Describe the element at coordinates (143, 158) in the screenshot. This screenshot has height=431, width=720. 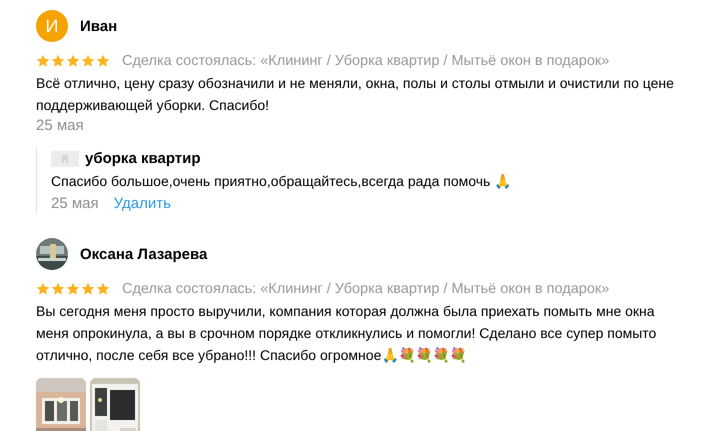
I see `seller-name: уборка квартир` at that location.